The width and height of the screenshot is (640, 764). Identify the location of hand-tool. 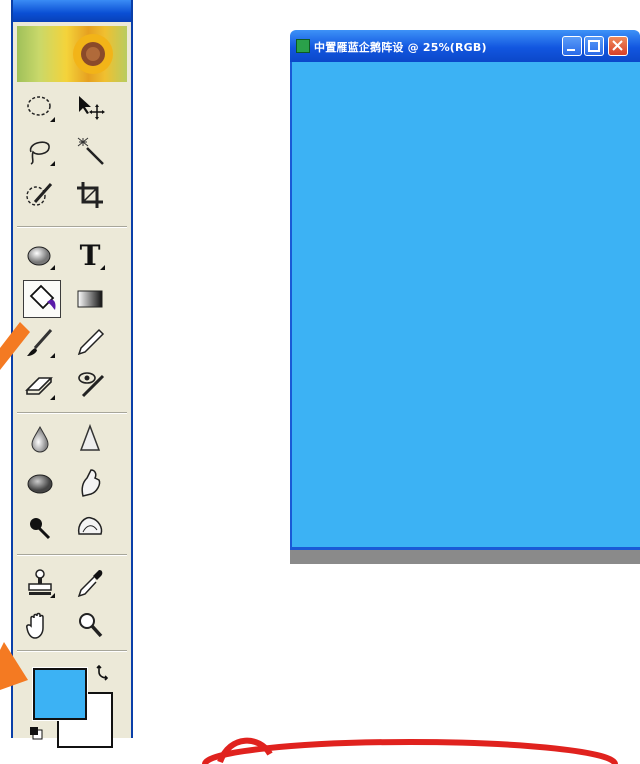
(40, 625).